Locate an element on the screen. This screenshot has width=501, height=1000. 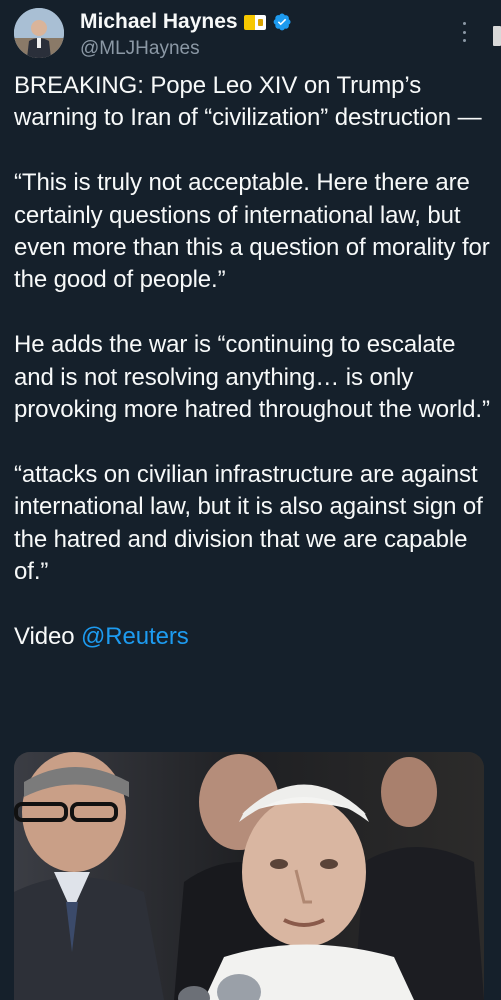
avatar-image is located at coordinates (39, 33).